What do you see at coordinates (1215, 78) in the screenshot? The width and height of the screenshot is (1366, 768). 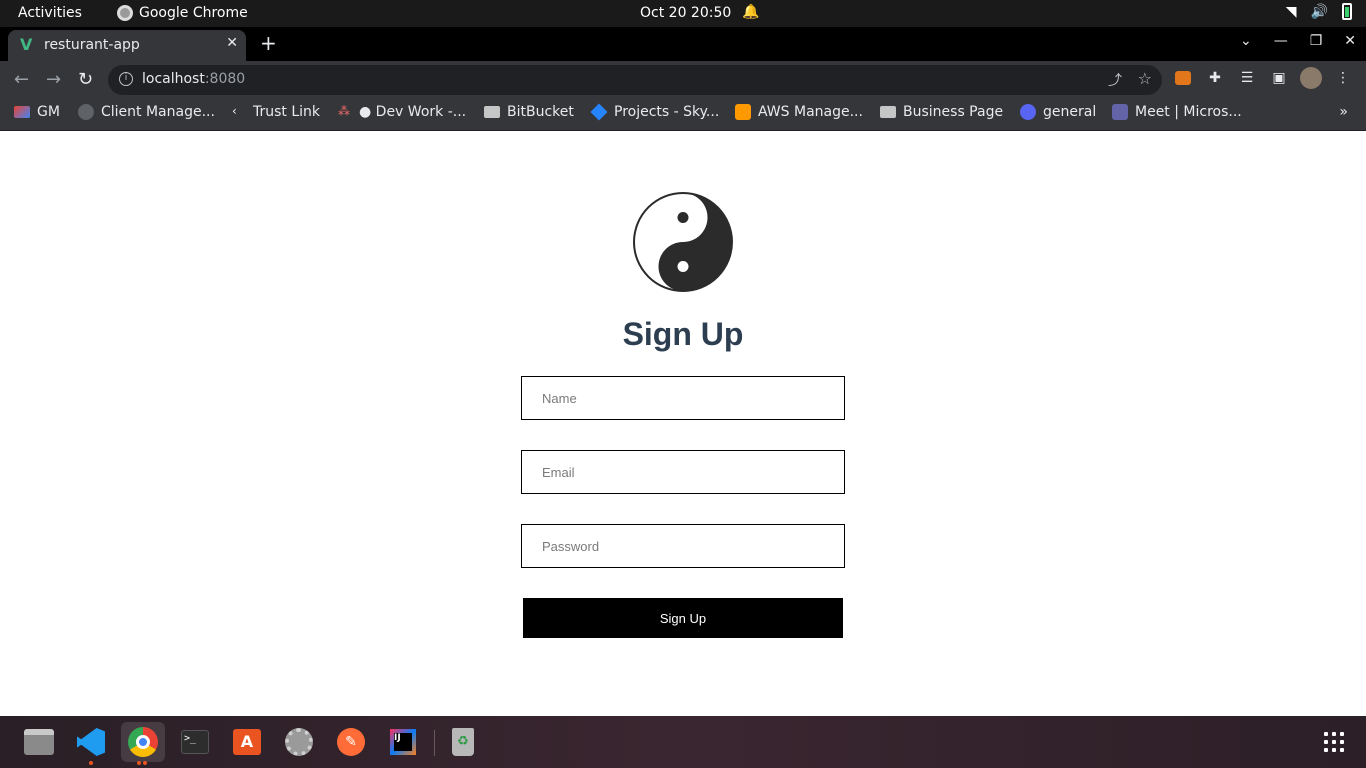 I see `extensions-puzzle-icon: ✚` at bounding box center [1215, 78].